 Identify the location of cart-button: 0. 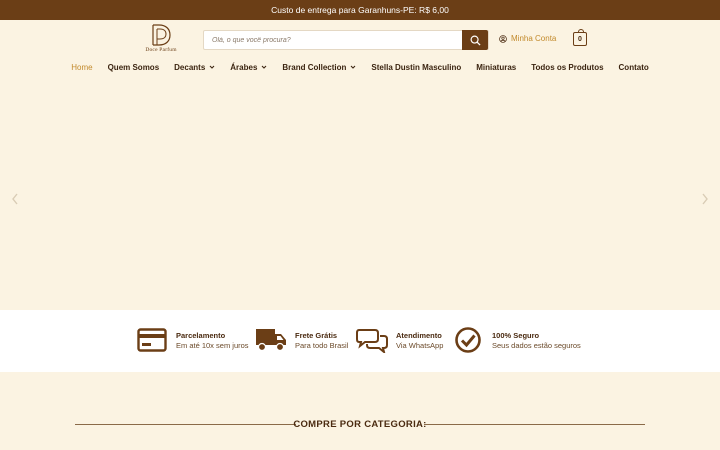
(580, 37).